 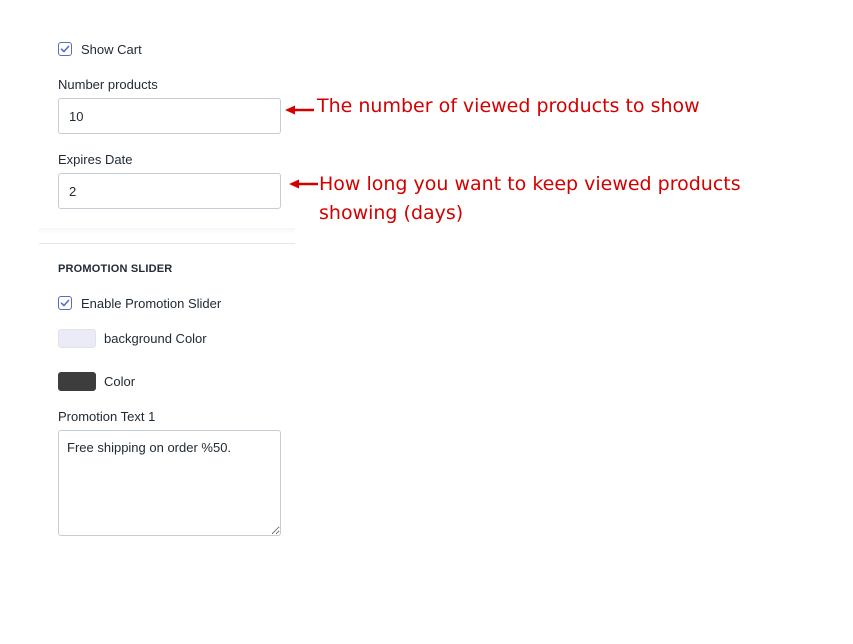 I want to click on color-label: Color, so click(x=120, y=381).